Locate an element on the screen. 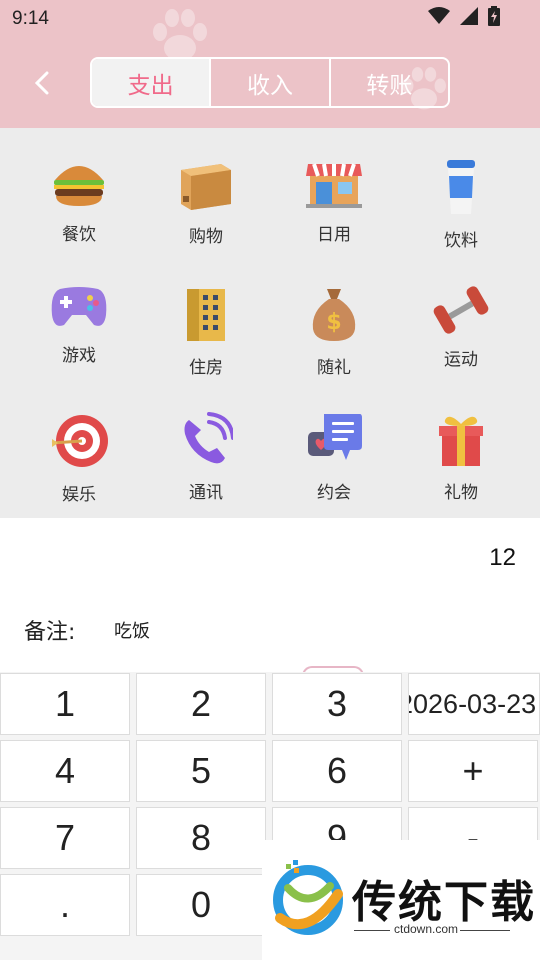  key-6: 6 is located at coordinates (337, 771).